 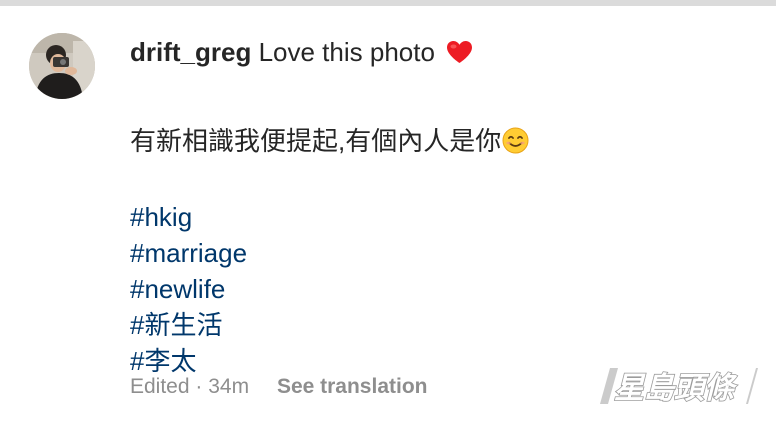 What do you see at coordinates (352, 386) in the screenshot?
I see `see-translation-button: See translation` at bounding box center [352, 386].